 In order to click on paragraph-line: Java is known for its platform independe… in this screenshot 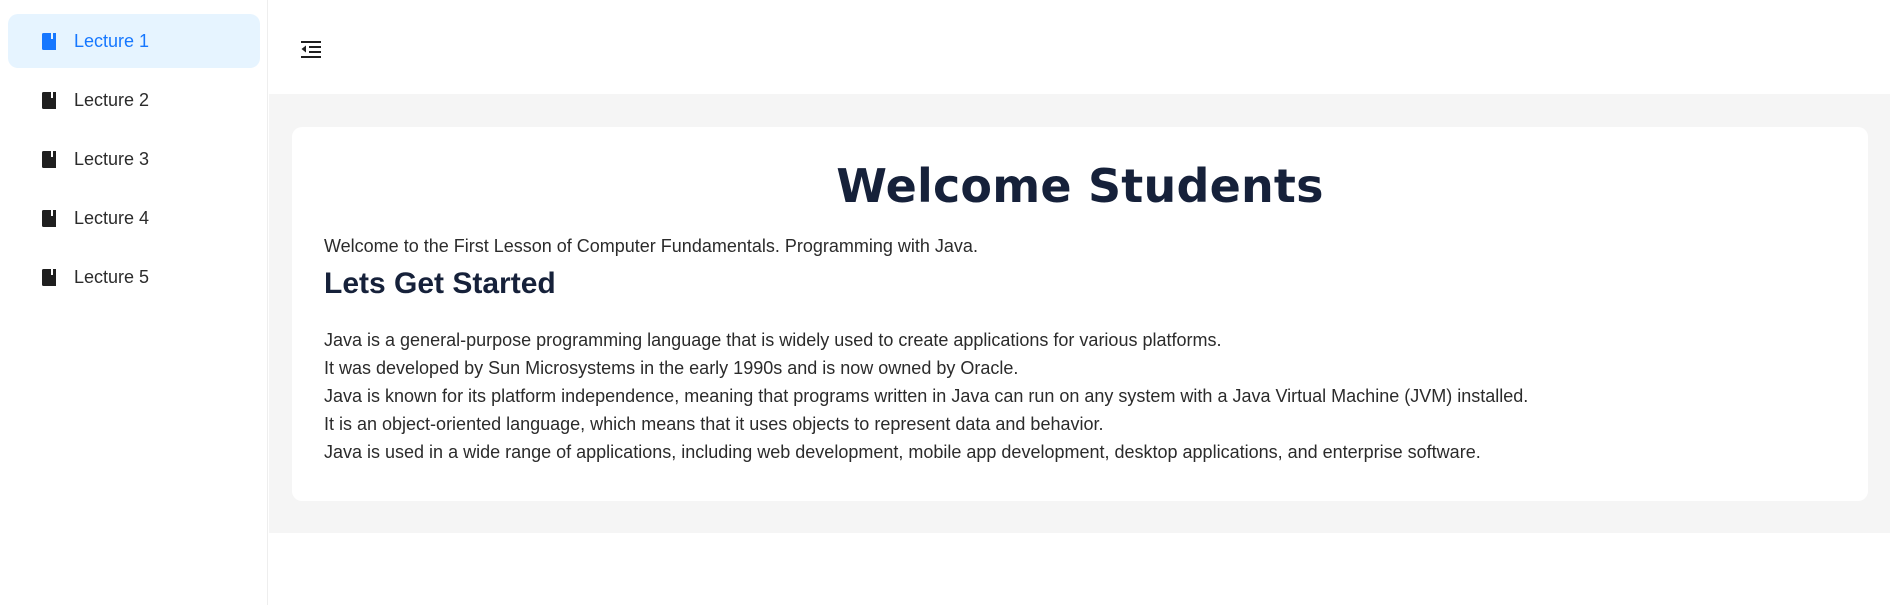, I will do `click(926, 396)`.